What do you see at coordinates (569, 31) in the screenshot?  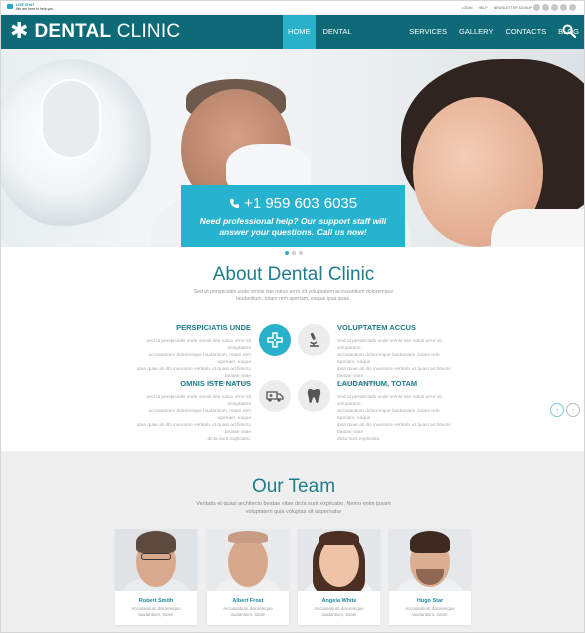 I see `search-icon` at bounding box center [569, 31].